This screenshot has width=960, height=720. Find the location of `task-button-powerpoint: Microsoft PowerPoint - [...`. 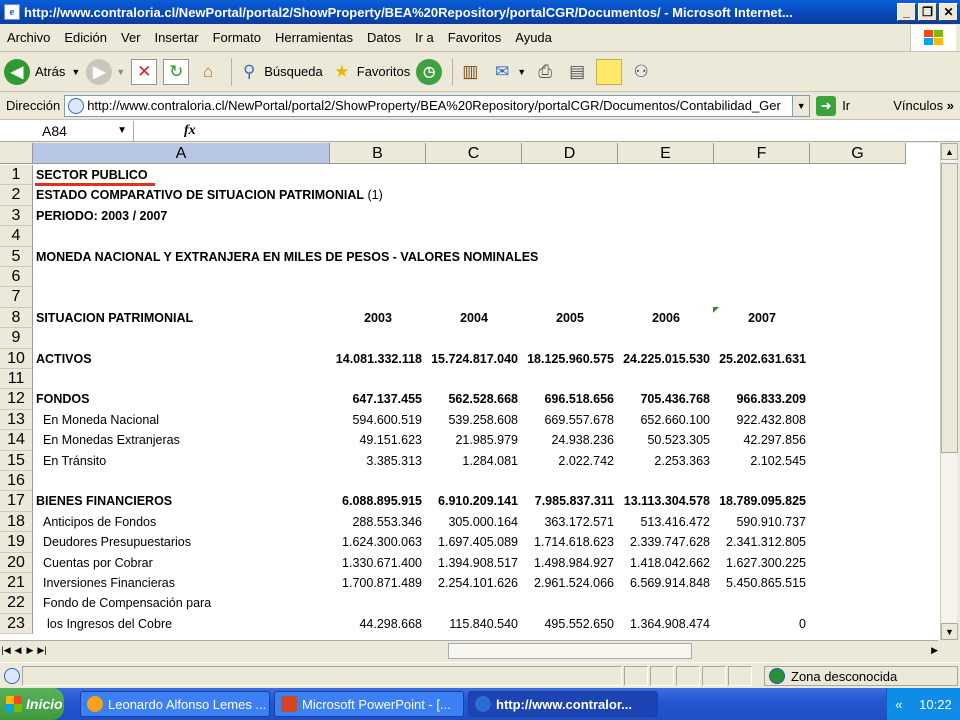

task-button-powerpoint: Microsoft PowerPoint - [... is located at coordinates (369, 704).